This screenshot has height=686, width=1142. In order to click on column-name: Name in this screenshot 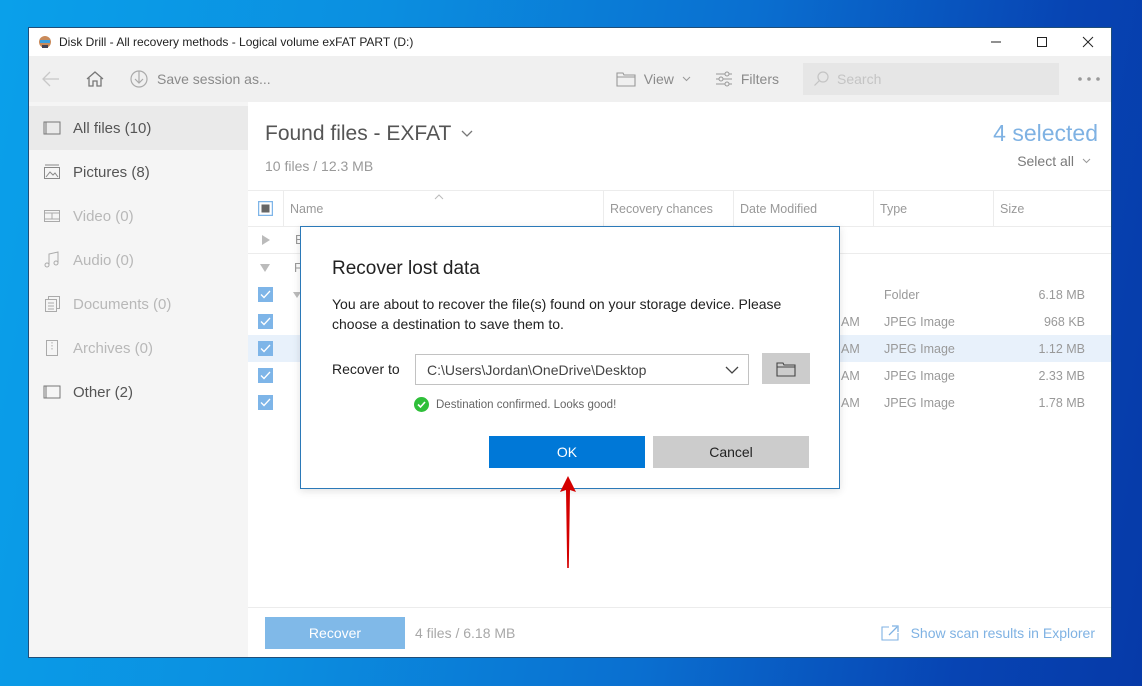, I will do `click(443, 208)`.